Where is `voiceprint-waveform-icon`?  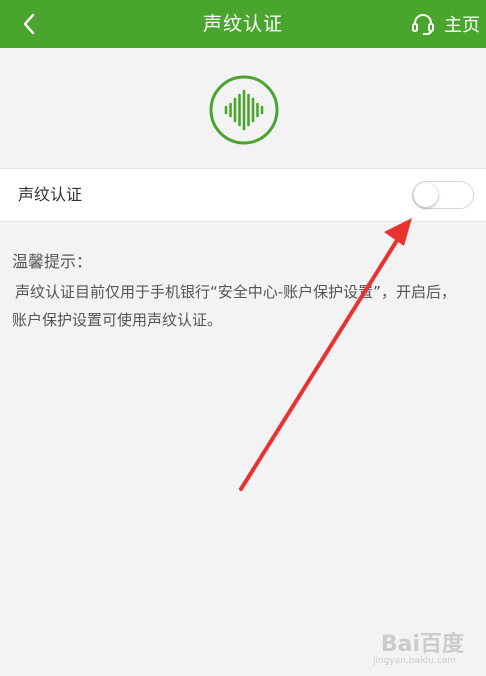
voiceprint-waveform-icon is located at coordinates (244, 110).